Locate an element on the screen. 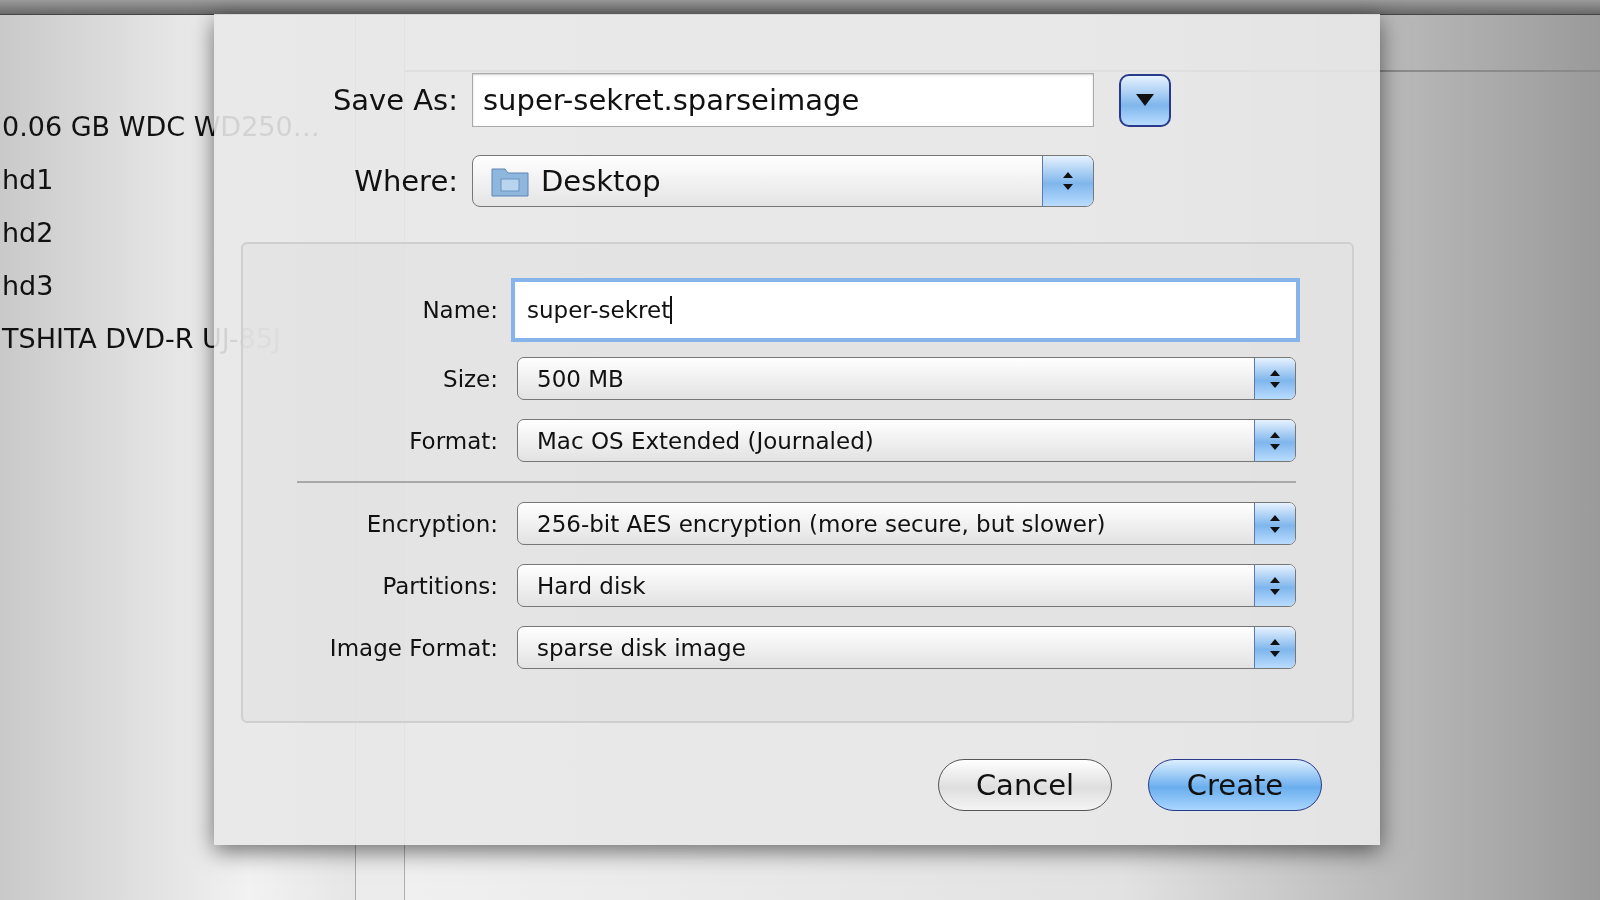 The height and width of the screenshot is (900, 1600). field-label: Image Format: is located at coordinates (413, 647).